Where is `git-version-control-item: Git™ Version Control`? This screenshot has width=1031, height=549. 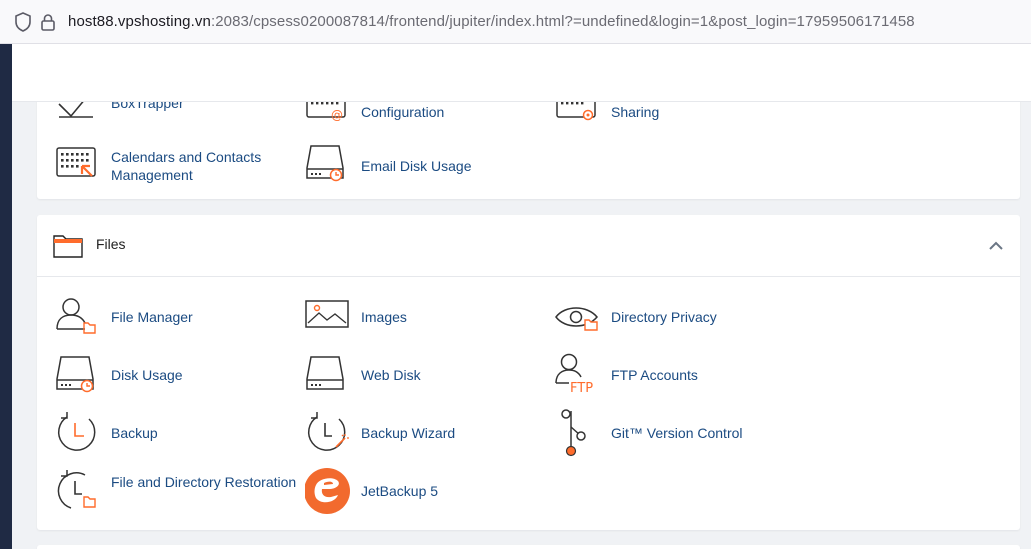
git-version-control-item: Git™ Version Control is located at coordinates (670, 433).